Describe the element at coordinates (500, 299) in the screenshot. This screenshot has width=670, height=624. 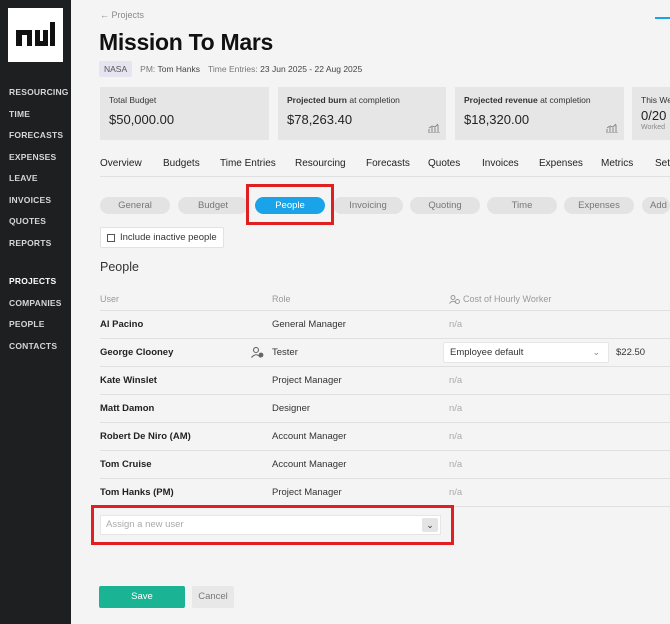
I see `column-cost: Cost of Hourly Worker` at that location.